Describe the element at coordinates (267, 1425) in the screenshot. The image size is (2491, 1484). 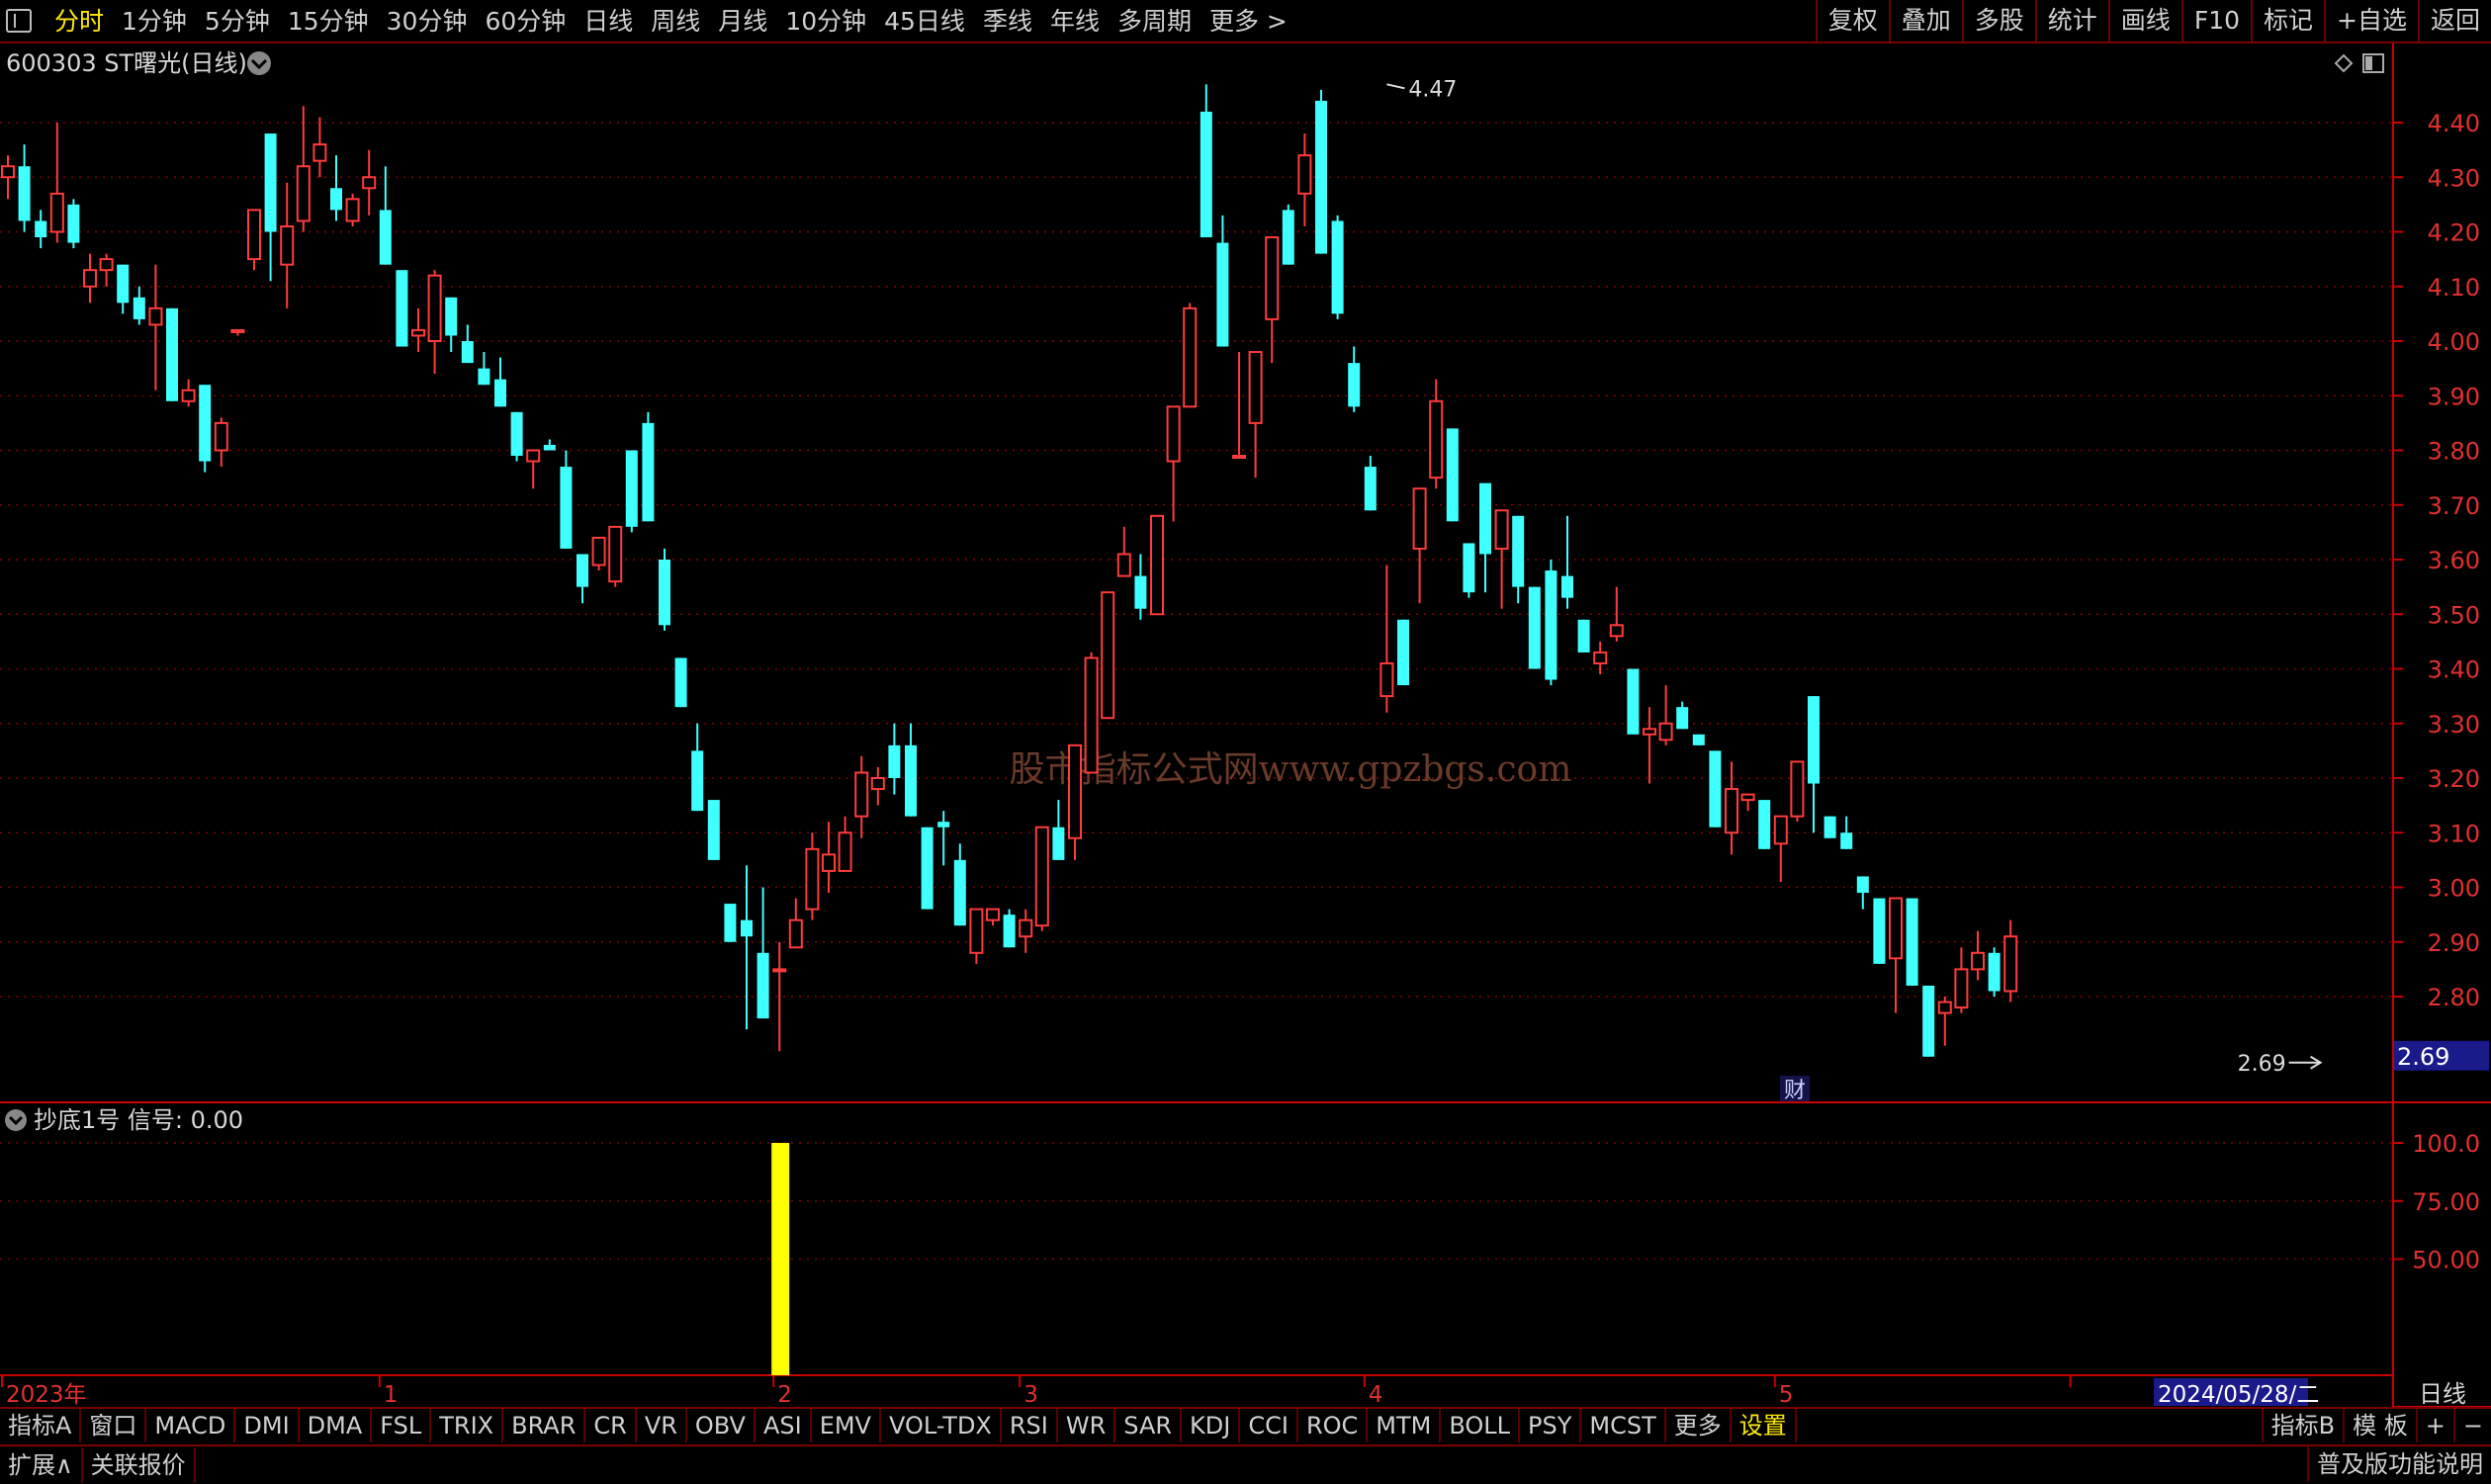
I see `indicator-tab-3: DMI` at that location.